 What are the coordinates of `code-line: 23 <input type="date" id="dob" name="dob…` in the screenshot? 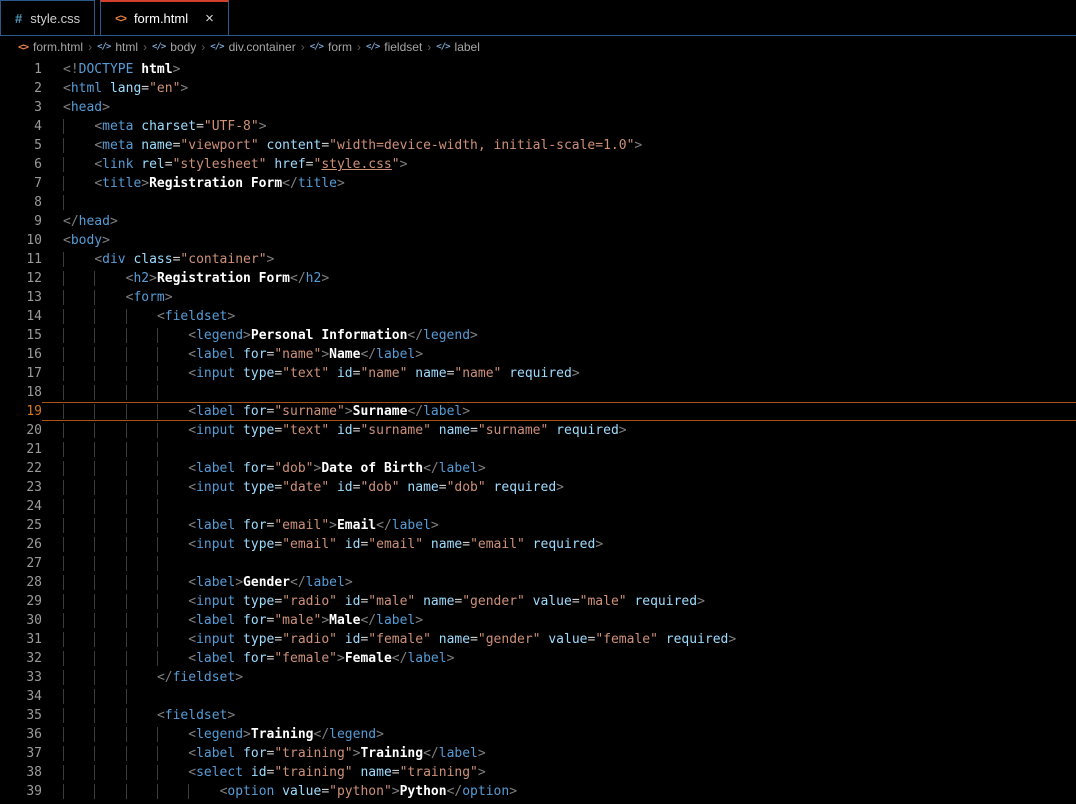 It's located at (538, 487).